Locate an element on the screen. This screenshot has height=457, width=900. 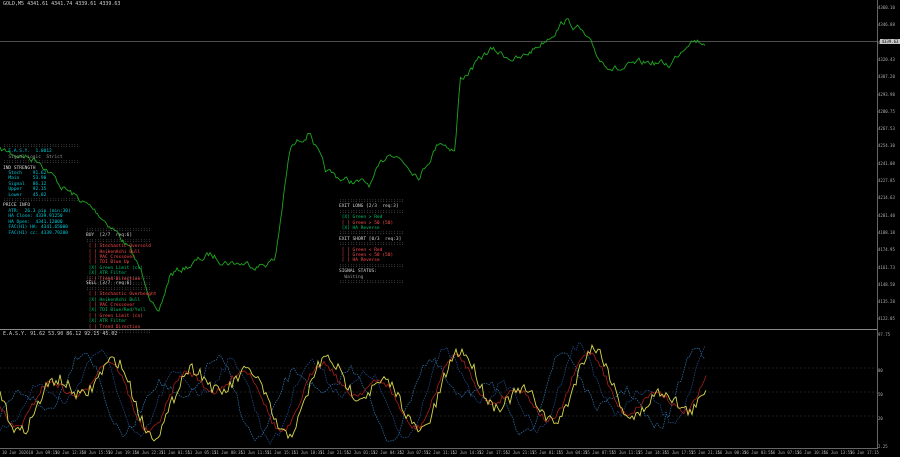
time-tick-label: 10 Jun 09:15 is located at coordinates (43, 452).